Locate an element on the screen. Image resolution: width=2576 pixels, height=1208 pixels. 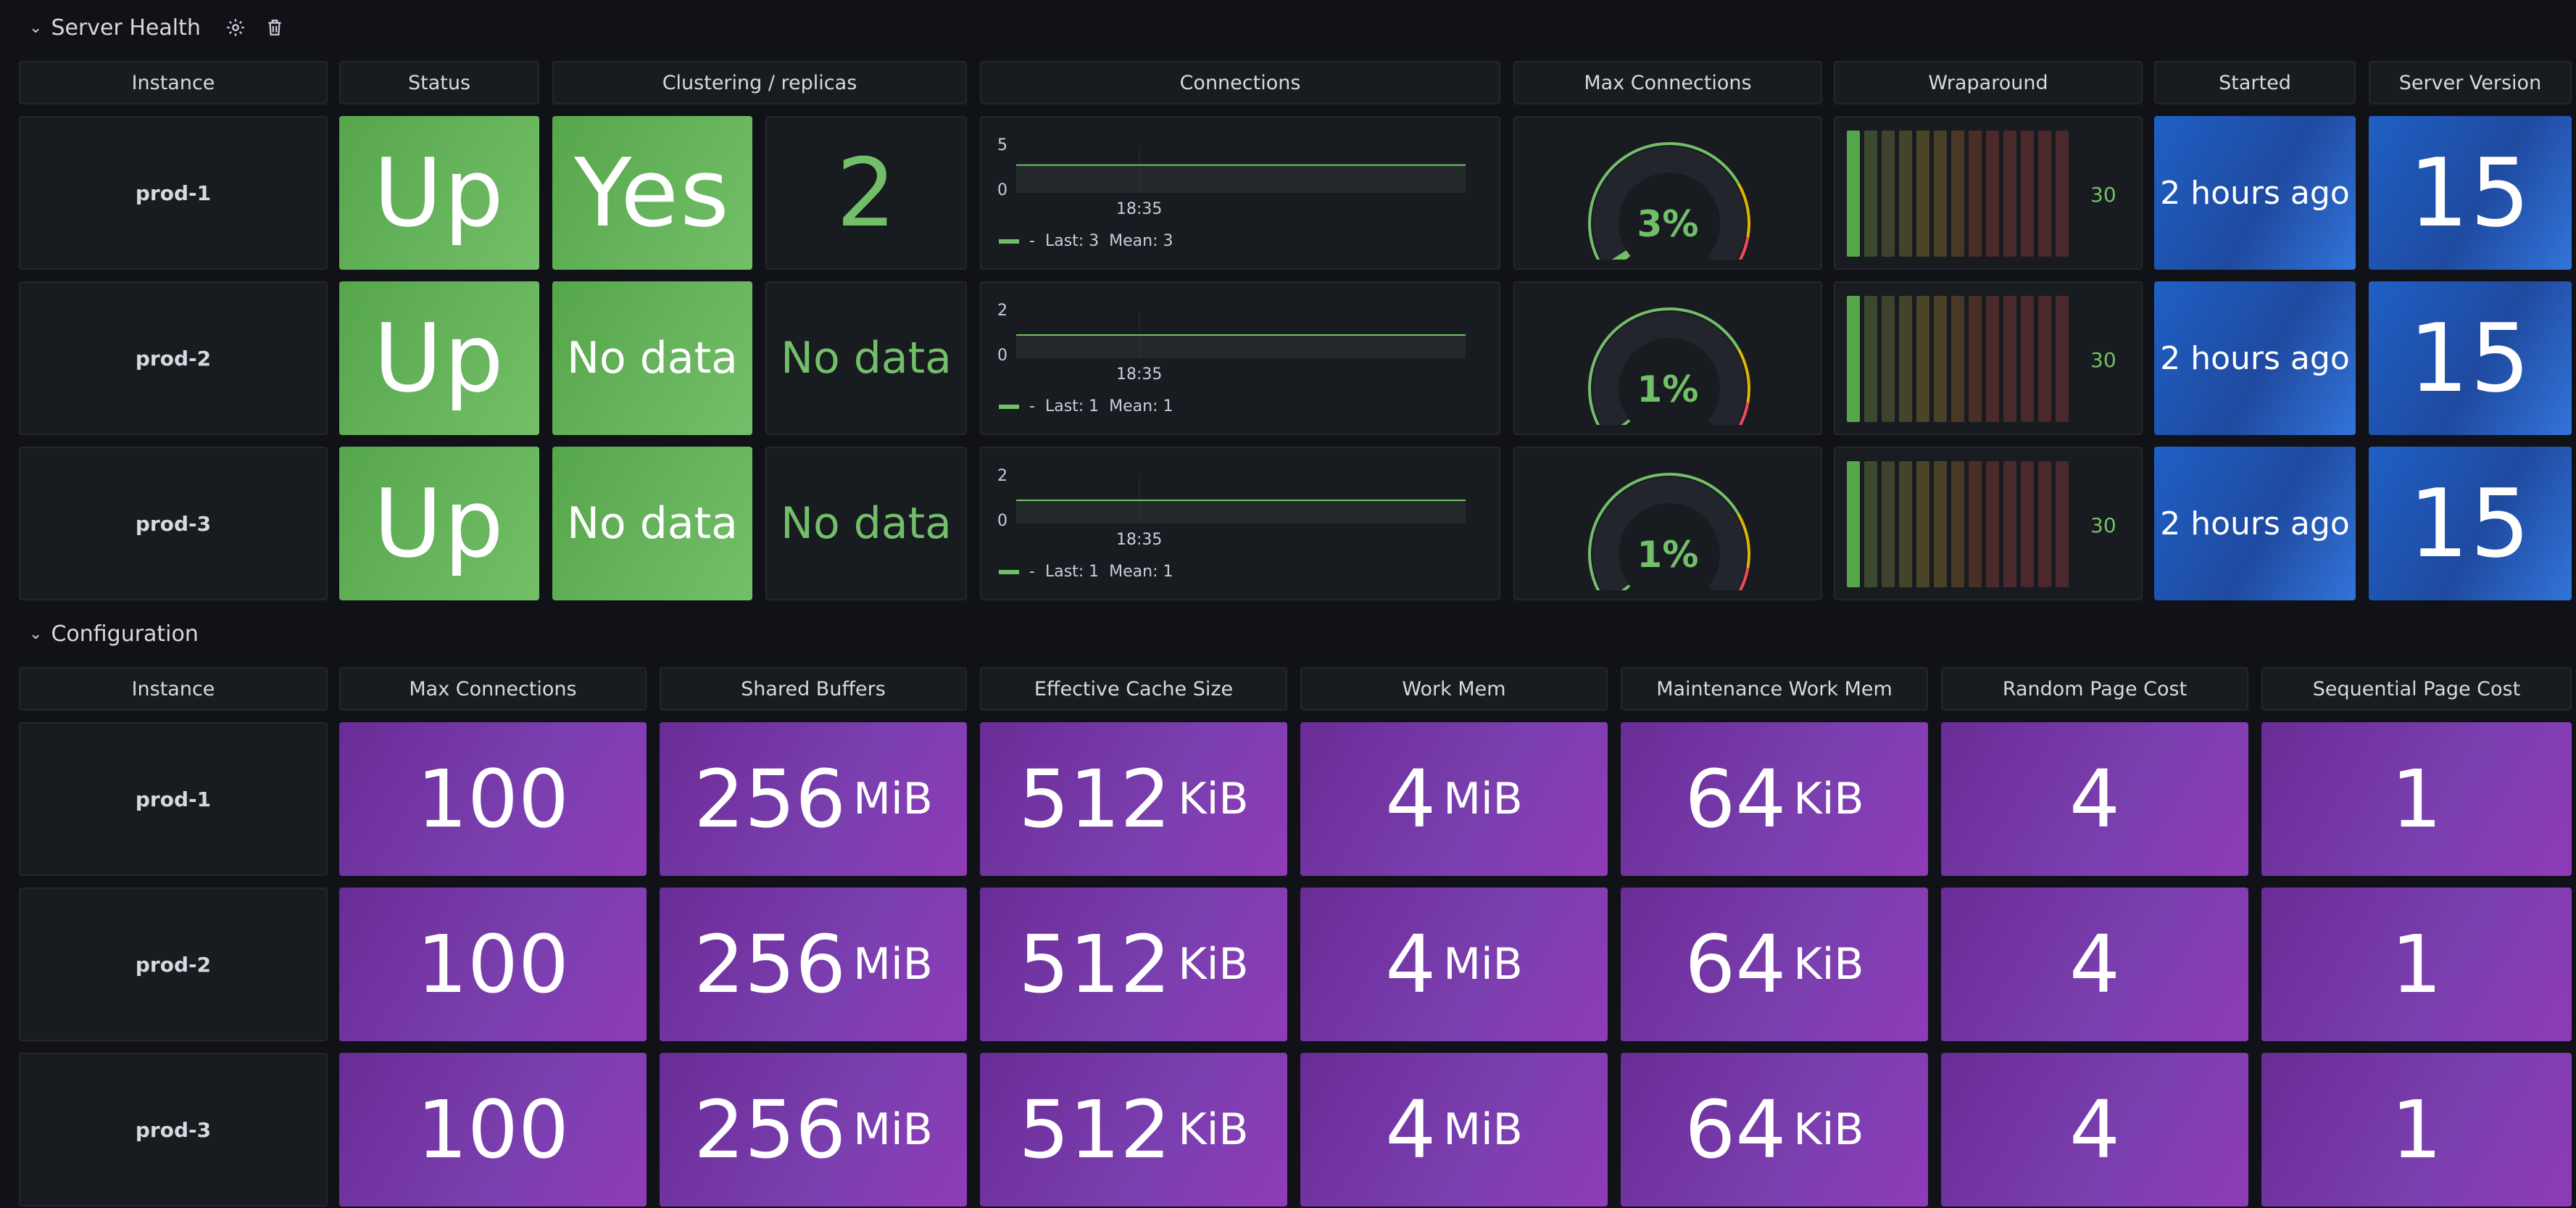
legend-values: Last: 3 Mean: 3 is located at coordinates (1108, 241).